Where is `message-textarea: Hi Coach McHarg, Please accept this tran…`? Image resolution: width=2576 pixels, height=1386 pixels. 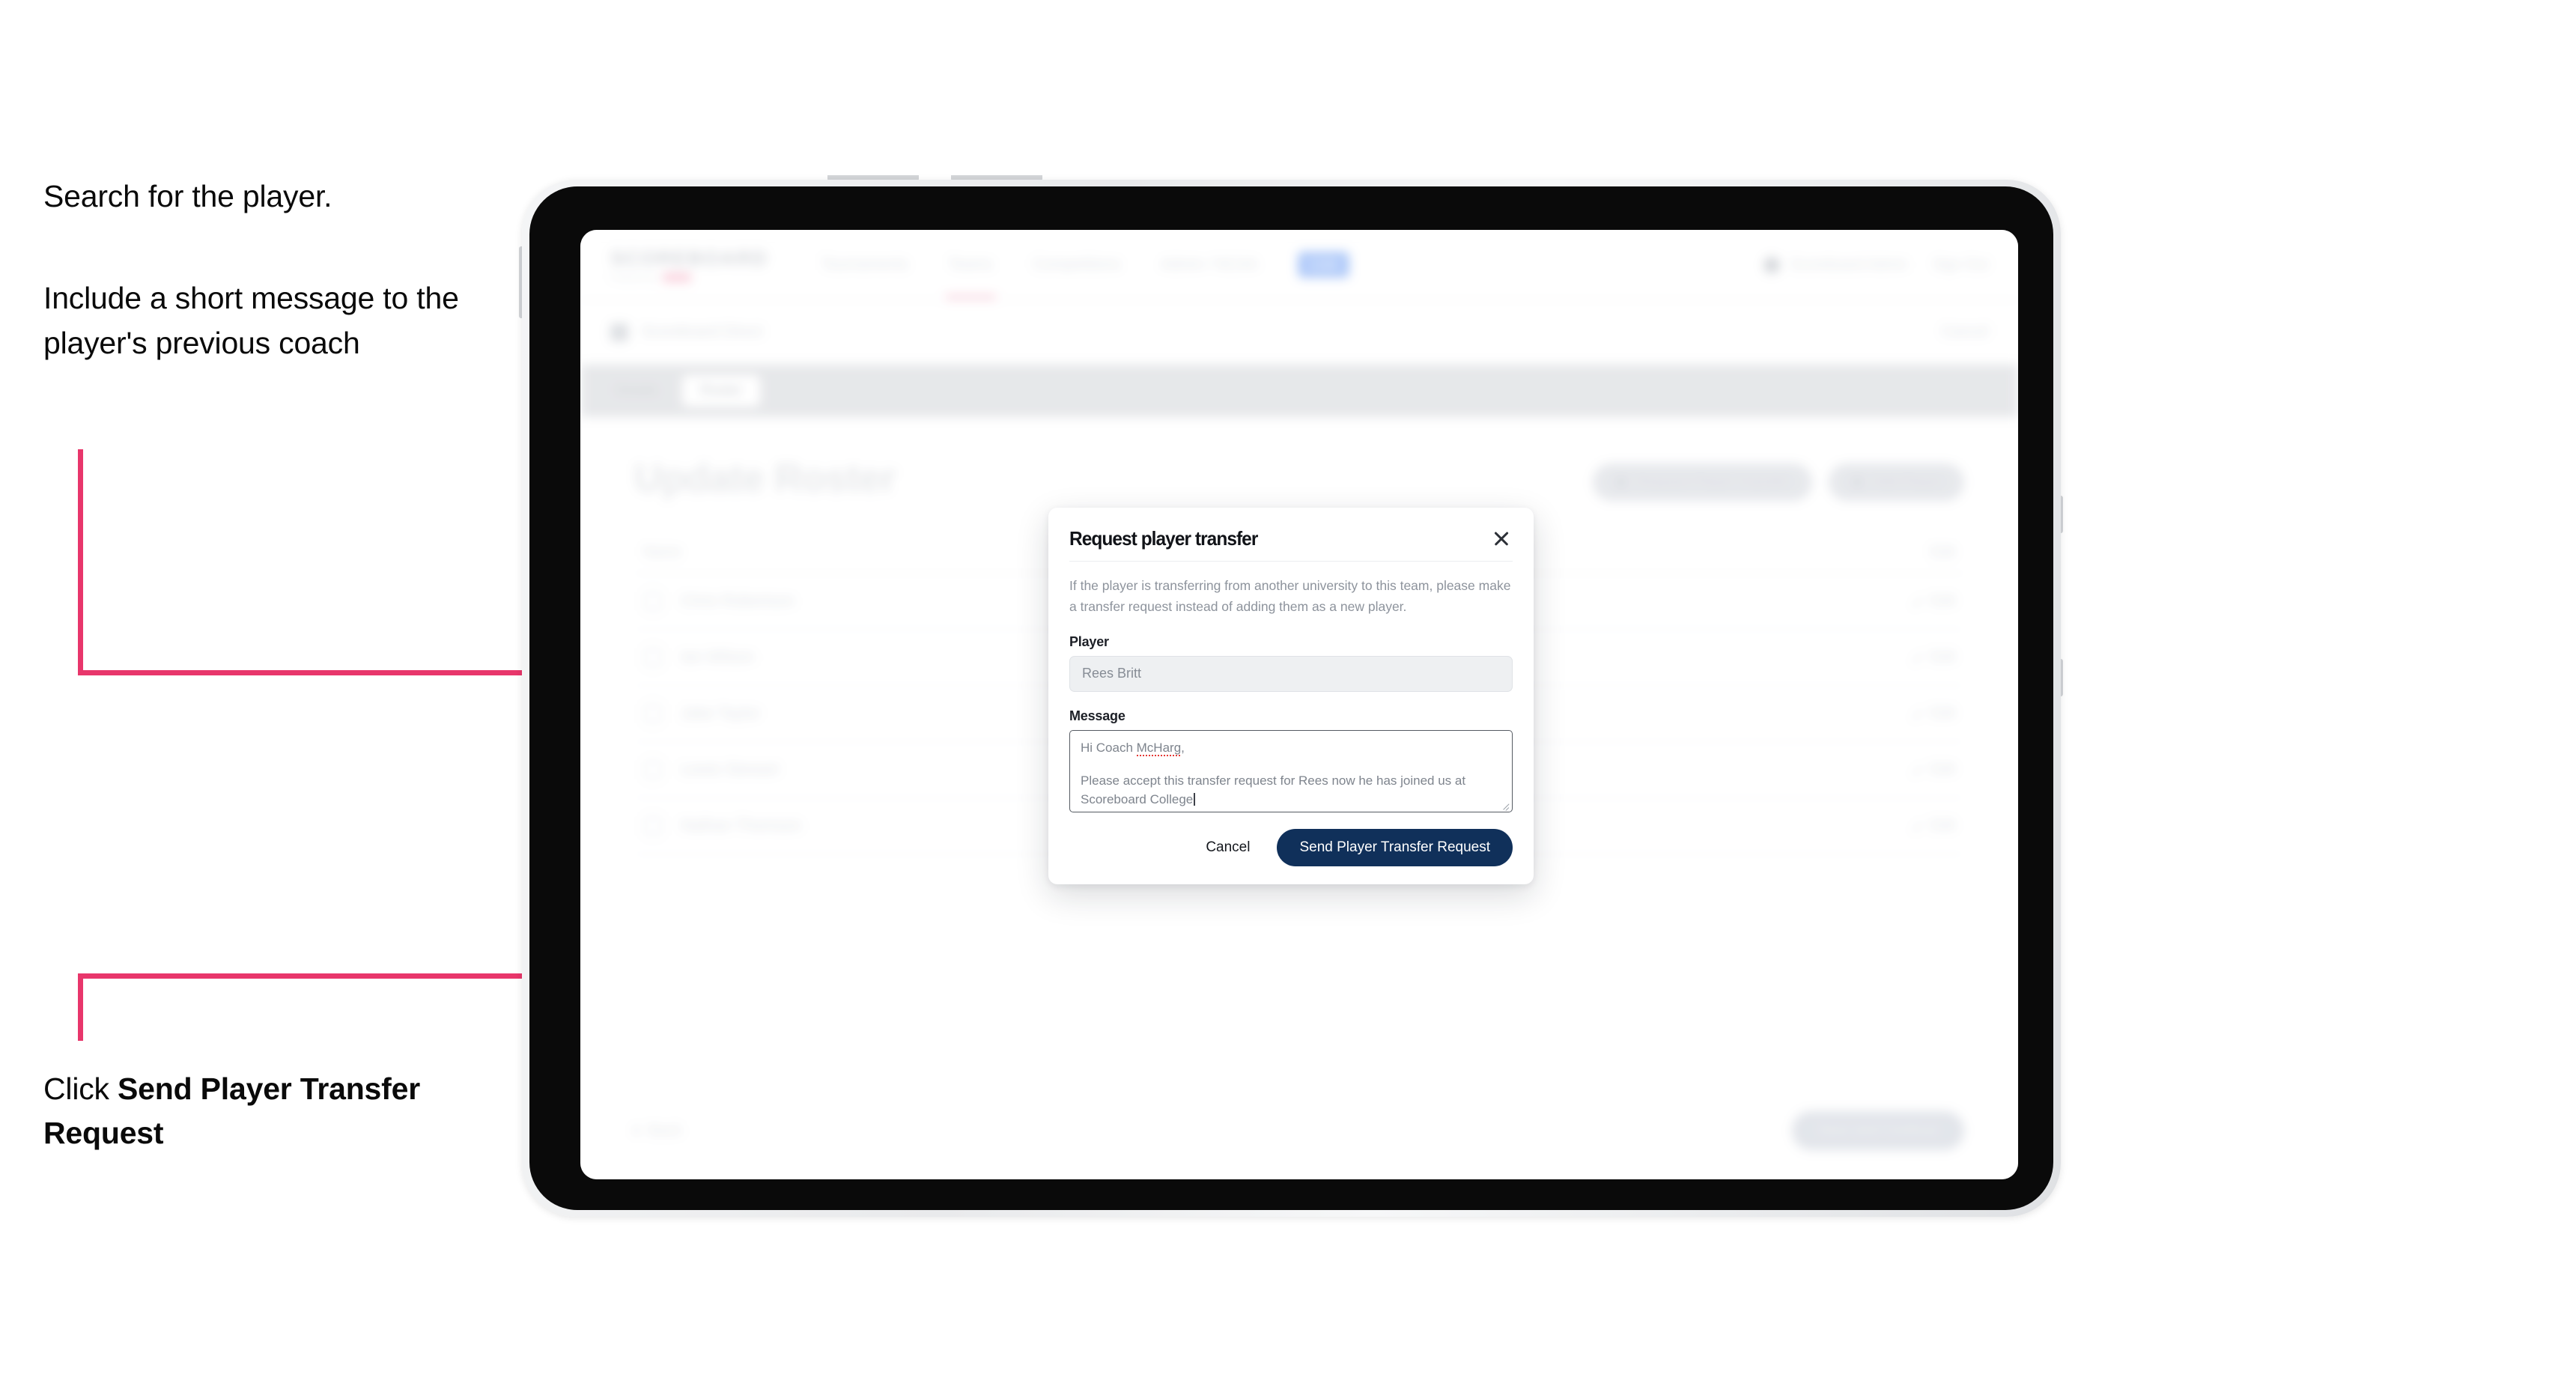 message-textarea: Hi Coach McHarg, Please accept this tran… is located at coordinates (1291, 770).